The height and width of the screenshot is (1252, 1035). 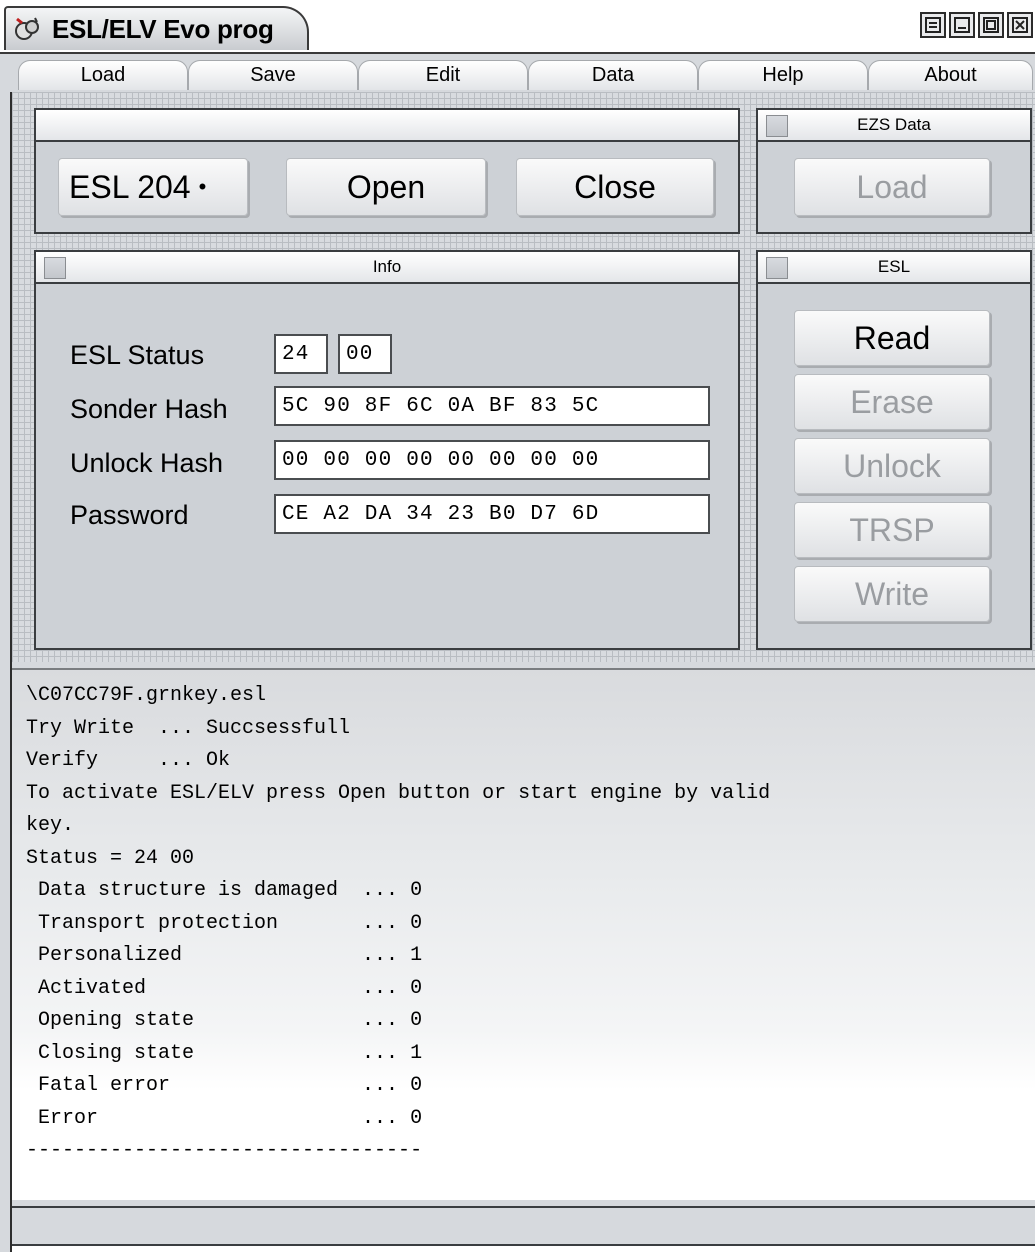 I want to click on window-title: ESL/ELV Evo prog, so click(x=163, y=28).